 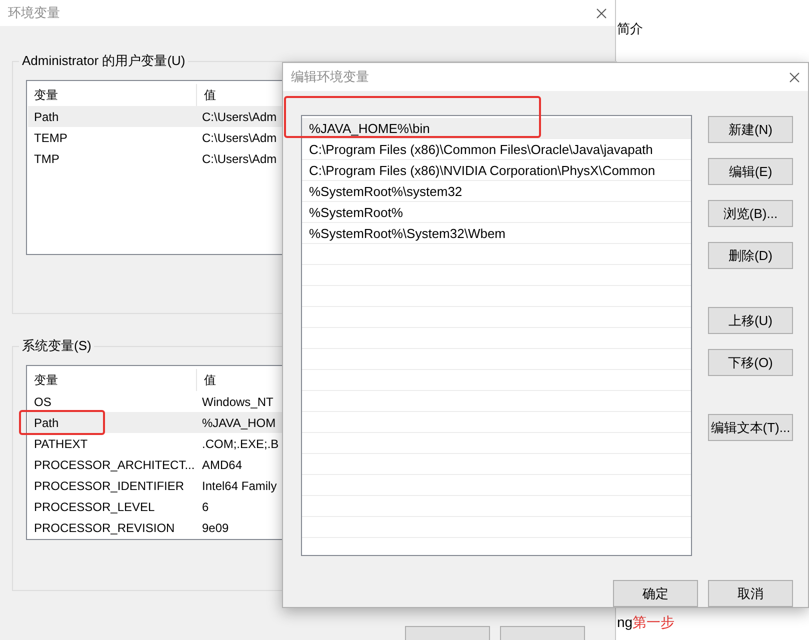 I want to click on variable-value: 9e09, so click(x=215, y=527).